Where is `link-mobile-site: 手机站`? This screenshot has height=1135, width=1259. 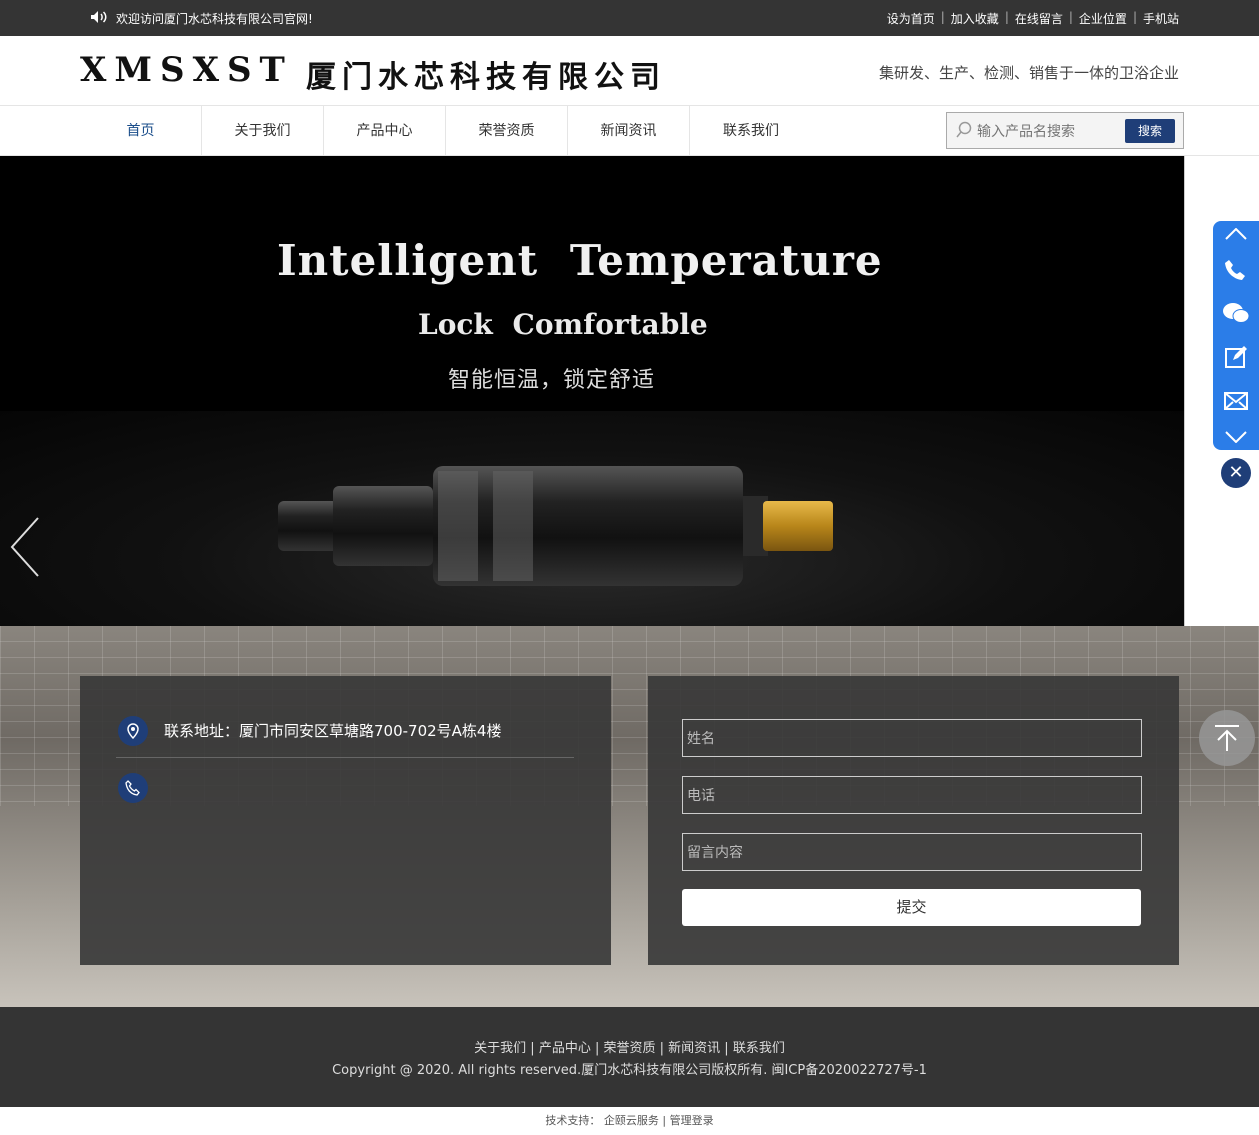 link-mobile-site: 手机站 is located at coordinates (1161, 18).